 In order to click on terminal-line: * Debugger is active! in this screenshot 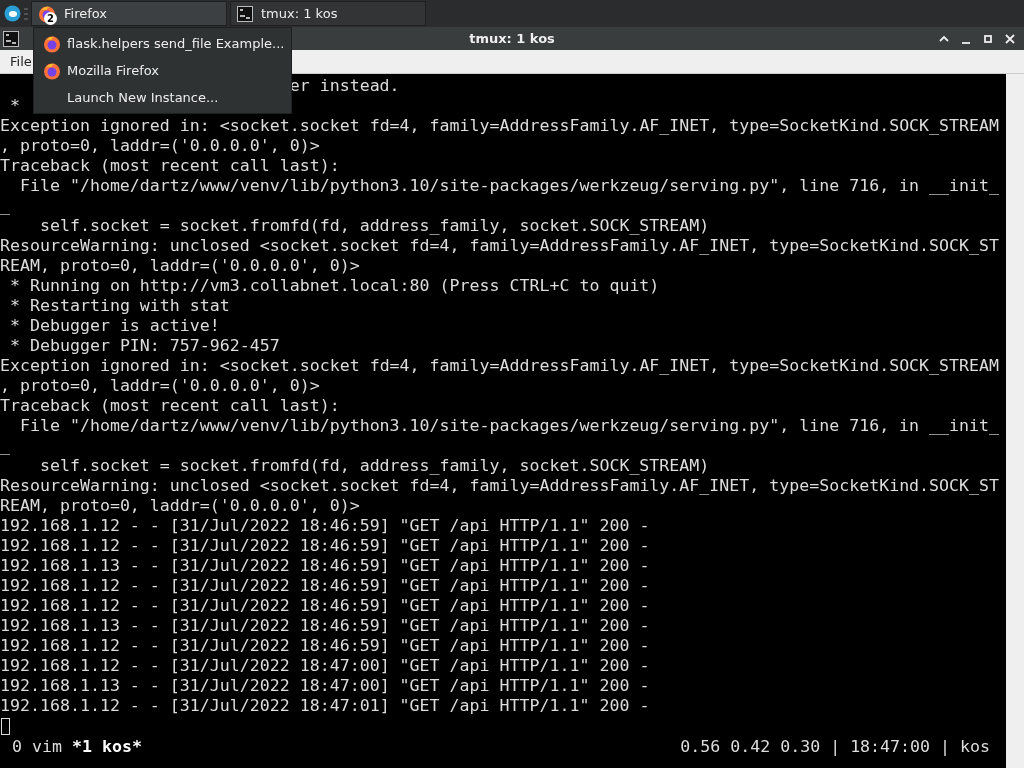, I will do `click(115, 326)`.